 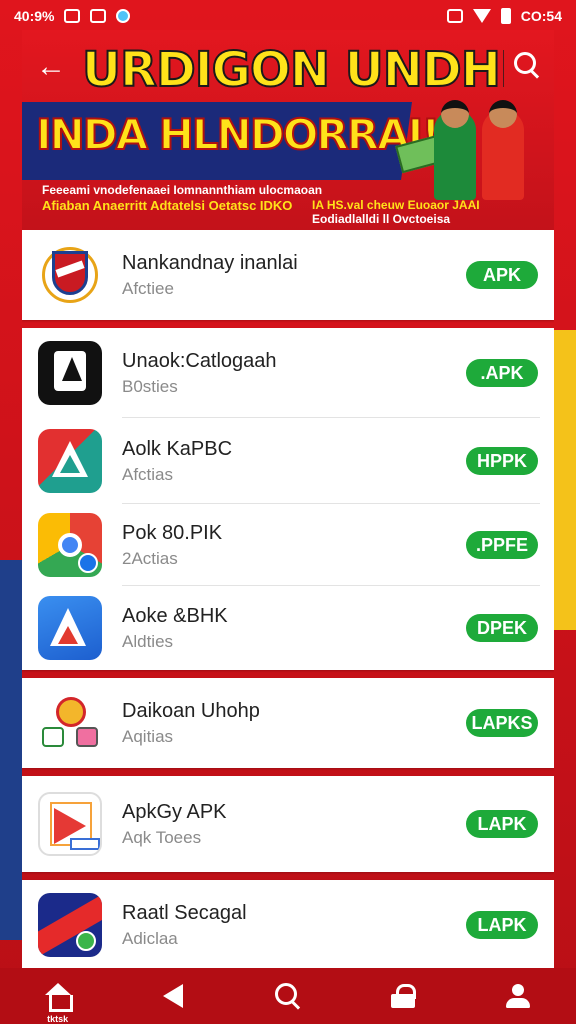 What do you see at coordinates (148, 736) in the screenshot?
I see `app-subtitle: Aqitias` at bounding box center [148, 736].